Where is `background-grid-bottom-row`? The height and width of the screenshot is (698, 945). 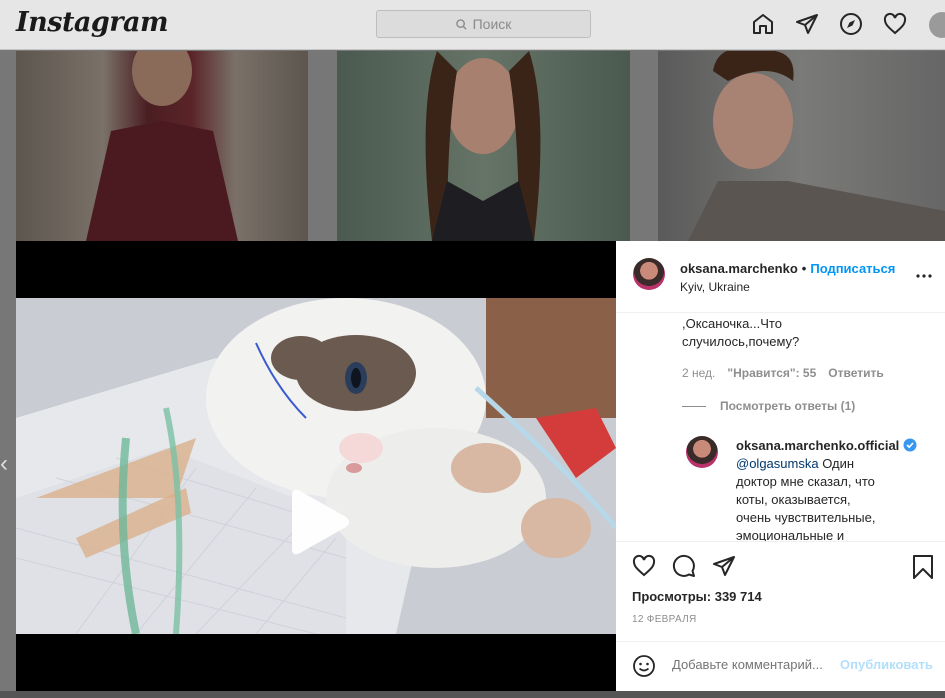
background-grid-bottom-row is located at coordinates (472, 694).